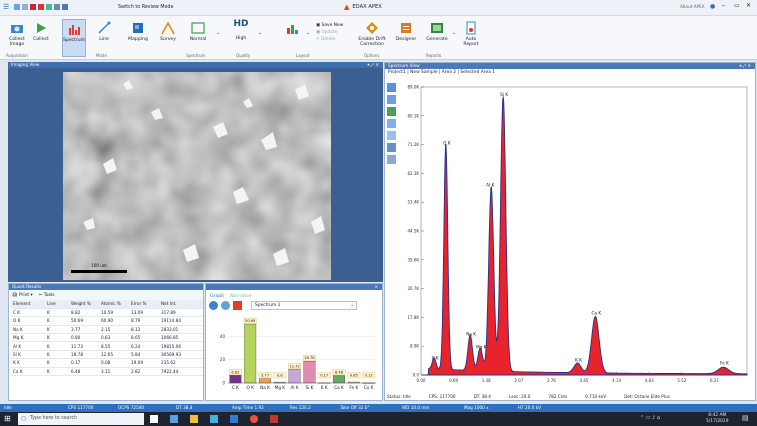 The height and width of the screenshot is (426, 757). Describe the element at coordinates (504, 94) in the screenshot. I see `peak-label: Si K` at that location.